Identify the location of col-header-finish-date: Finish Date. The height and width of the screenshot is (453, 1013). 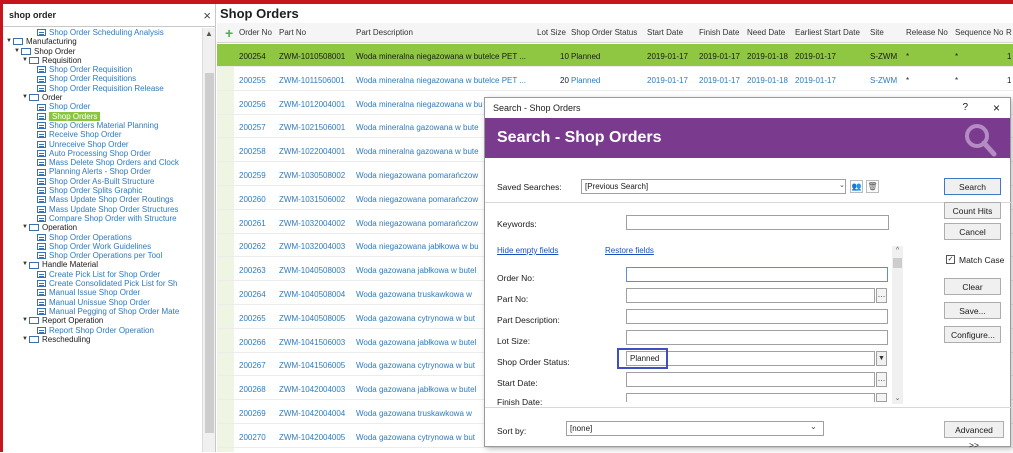
(719, 32).